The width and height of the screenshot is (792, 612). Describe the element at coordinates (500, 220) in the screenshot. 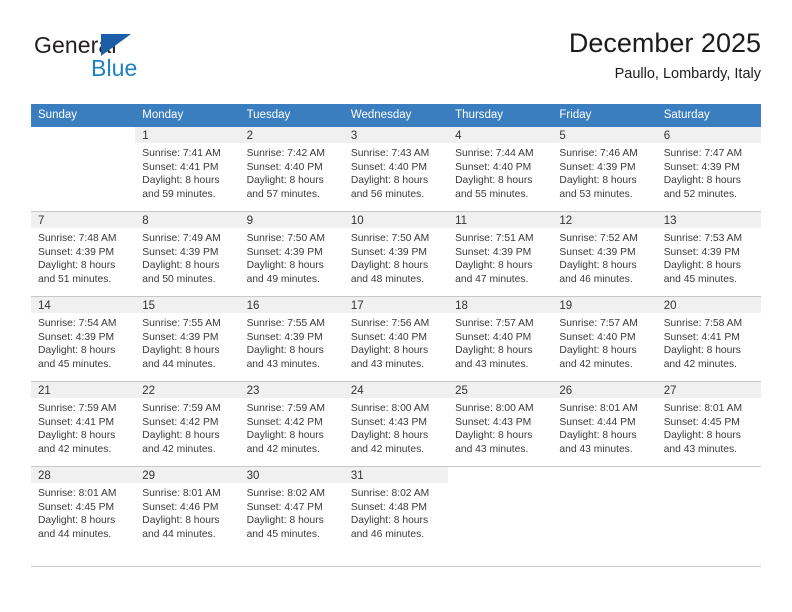

I see `day-number: 11` at that location.